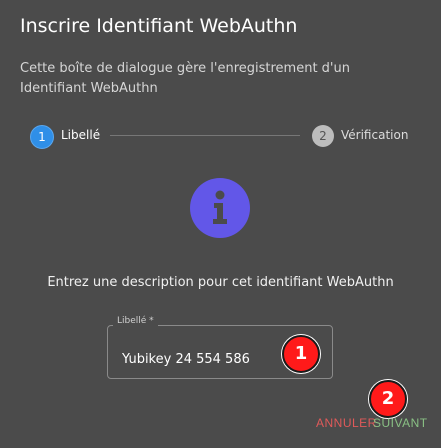  I want to click on label-input-value: Yubikey 24 554 586, so click(186, 359).